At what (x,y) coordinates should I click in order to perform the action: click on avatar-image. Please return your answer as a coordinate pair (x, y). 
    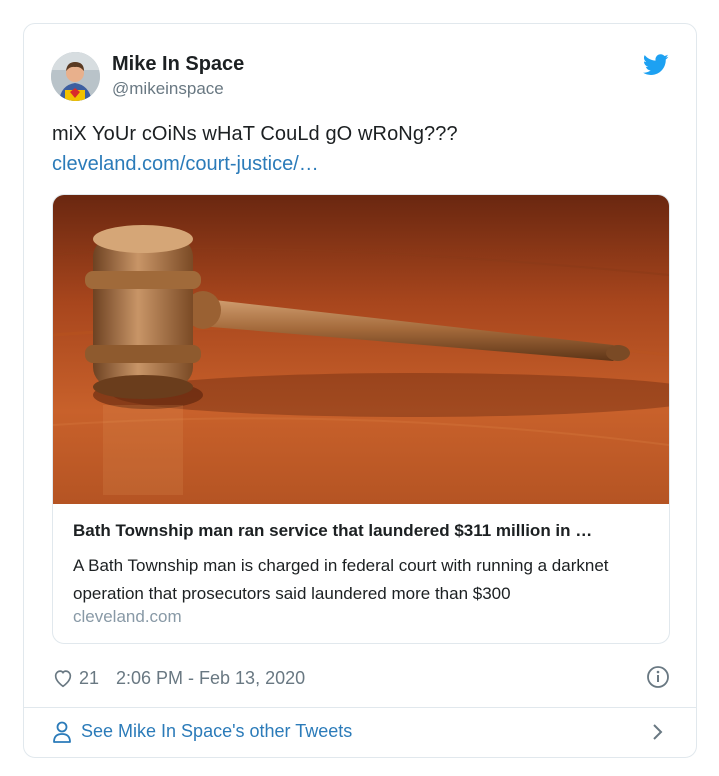
    Looking at the image, I should click on (75, 76).